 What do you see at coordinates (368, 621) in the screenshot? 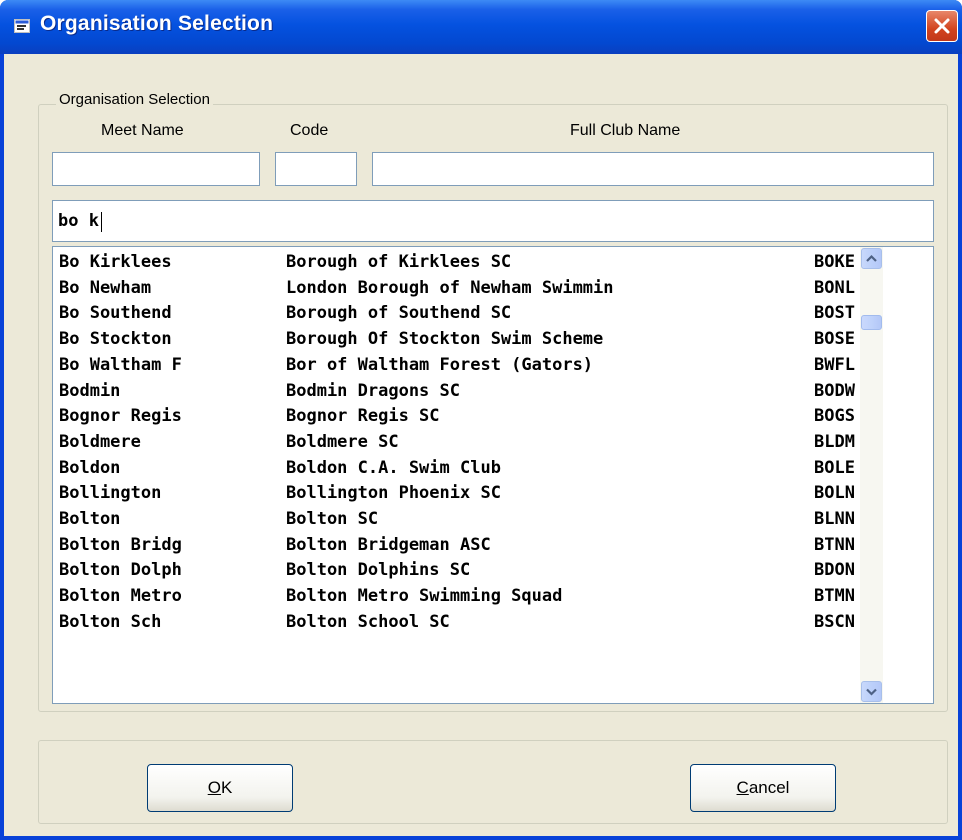
I see `list-item-full-name: Bolton School SC` at bounding box center [368, 621].